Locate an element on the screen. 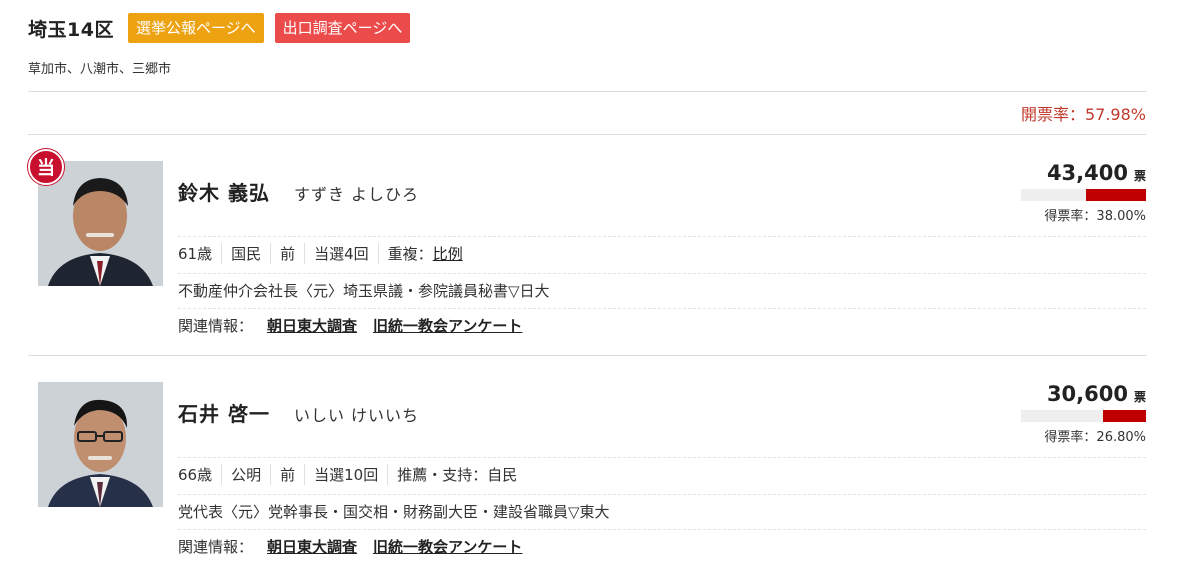 The height and width of the screenshot is (570, 1188). koho-page-button: 選挙公報ページへ is located at coordinates (195, 28).